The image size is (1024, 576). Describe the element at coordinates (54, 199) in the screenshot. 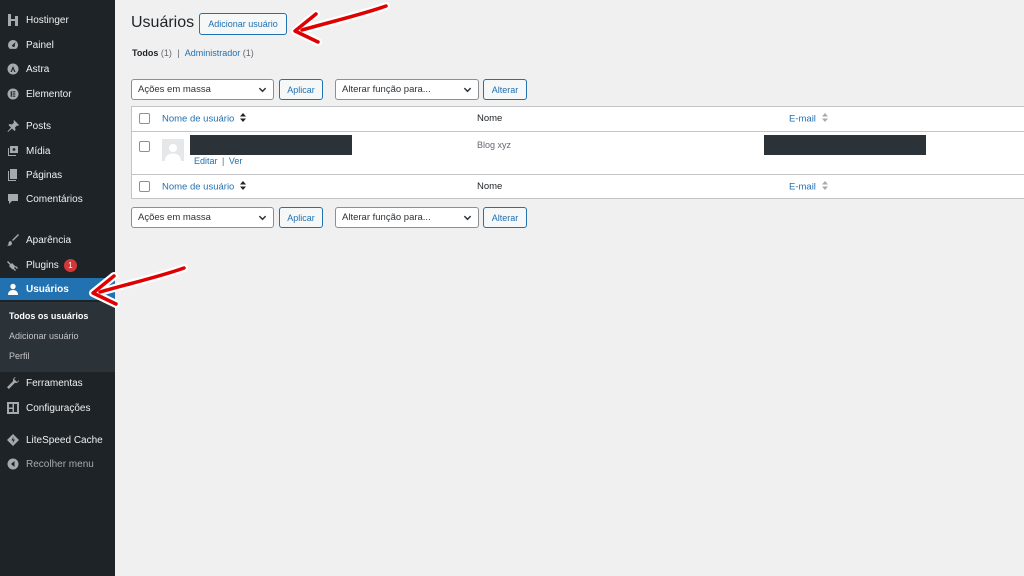

I see `menu-label: Comentários` at that location.